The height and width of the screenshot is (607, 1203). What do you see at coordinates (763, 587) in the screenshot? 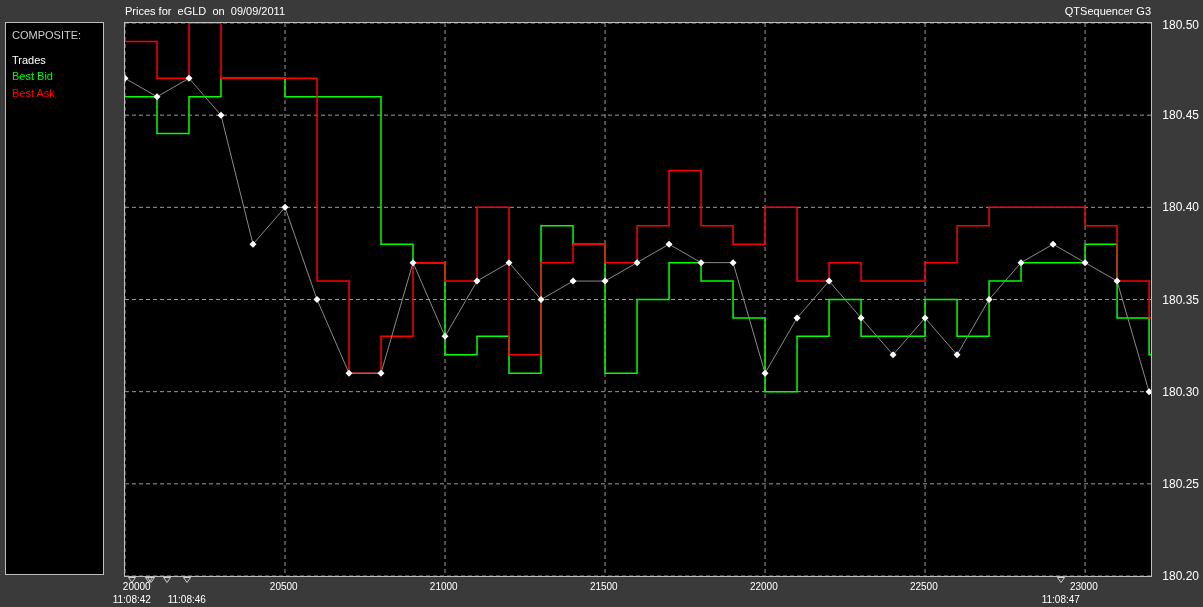
I see `x-axis-label: 22000` at bounding box center [763, 587].